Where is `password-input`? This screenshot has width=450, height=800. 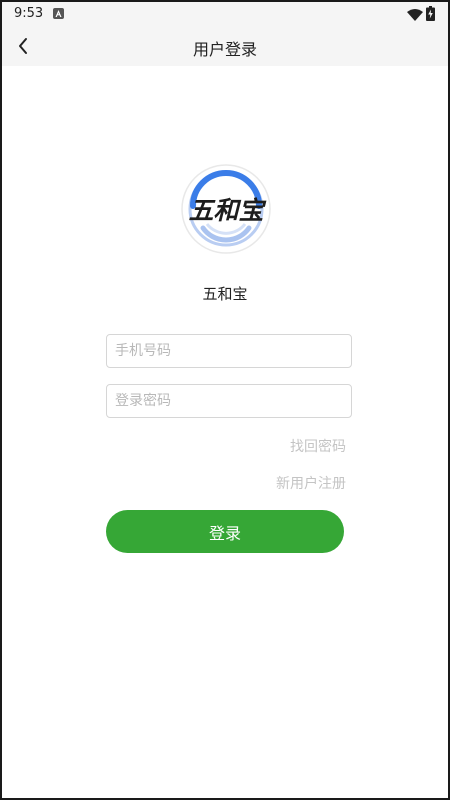
password-input is located at coordinates (229, 401).